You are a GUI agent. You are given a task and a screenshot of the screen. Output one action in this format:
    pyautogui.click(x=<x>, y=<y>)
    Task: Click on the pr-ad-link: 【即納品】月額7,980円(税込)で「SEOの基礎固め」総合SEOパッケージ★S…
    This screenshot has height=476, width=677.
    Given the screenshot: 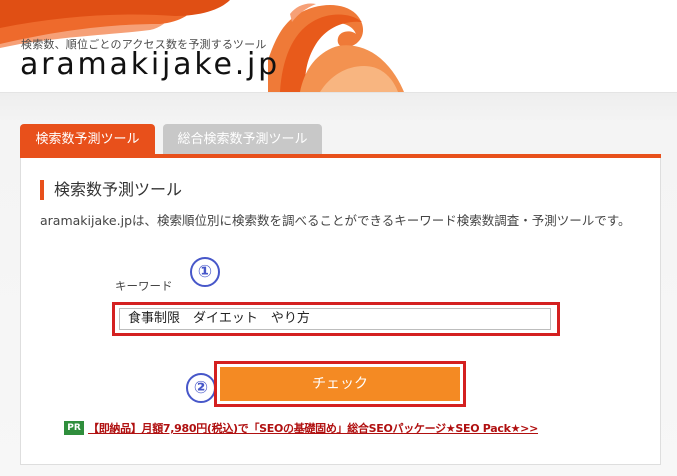 What is the action you would take?
    pyautogui.click(x=313, y=428)
    